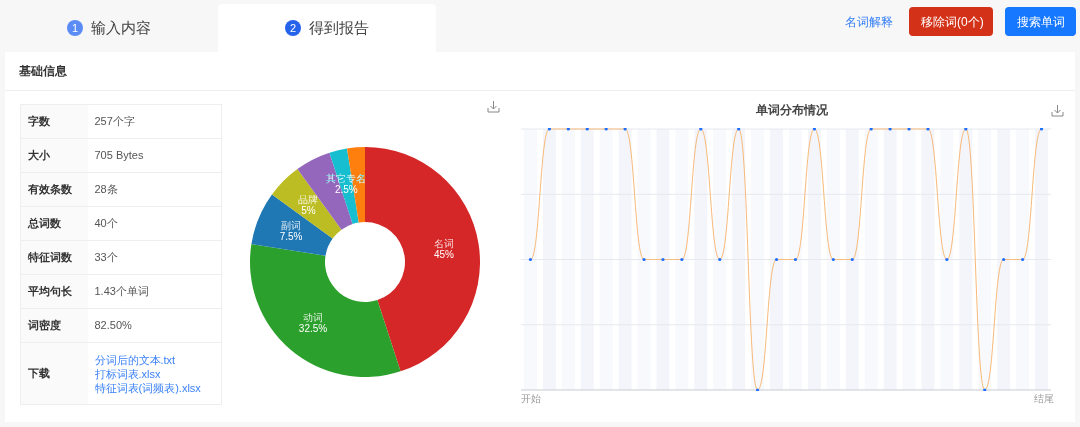  What do you see at coordinates (308, 200) in the screenshot?
I see `slice-label: 品牌` at bounding box center [308, 200].